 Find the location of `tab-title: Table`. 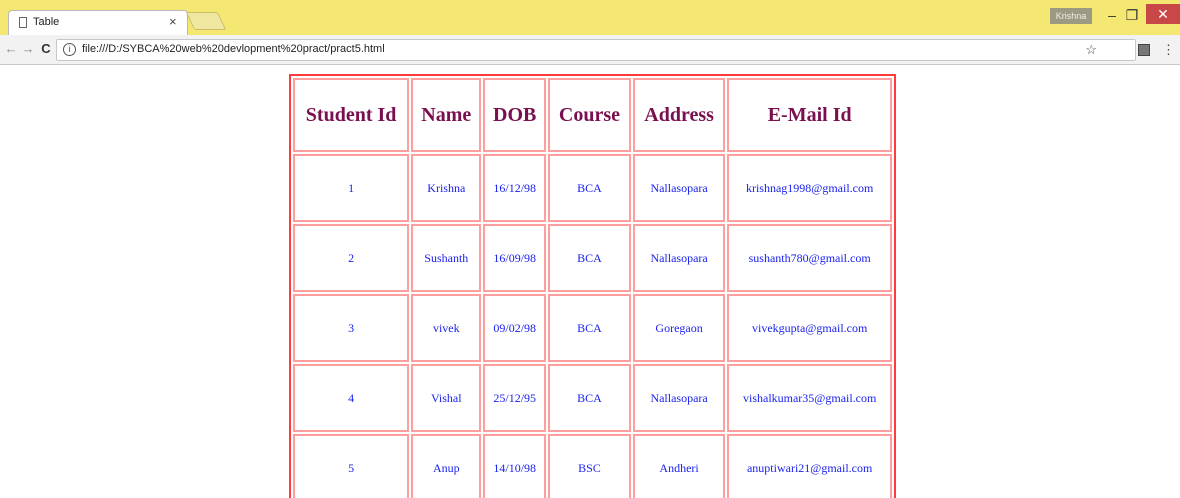

tab-title: Table is located at coordinates (46, 22).